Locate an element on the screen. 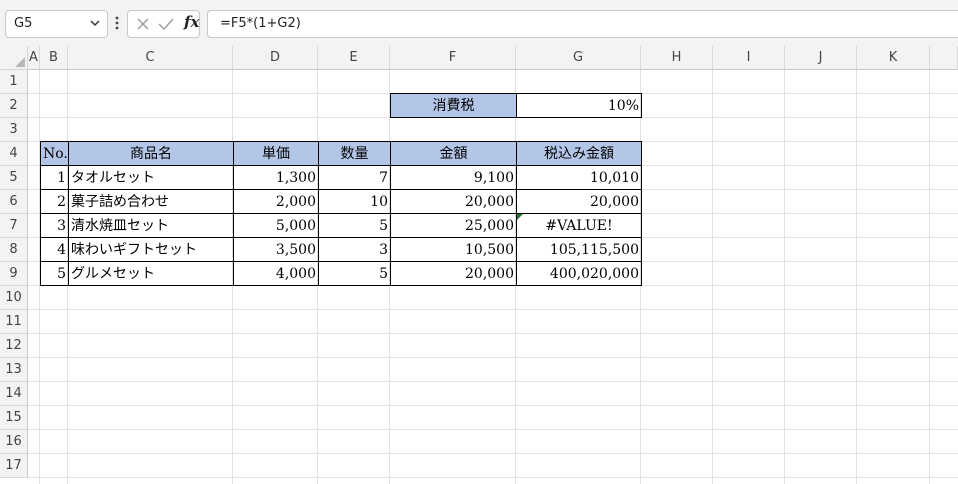 The width and height of the screenshot is (958, 484). tax-included-amount-cell: 400,020,000 is located at coordinates (579, 273).